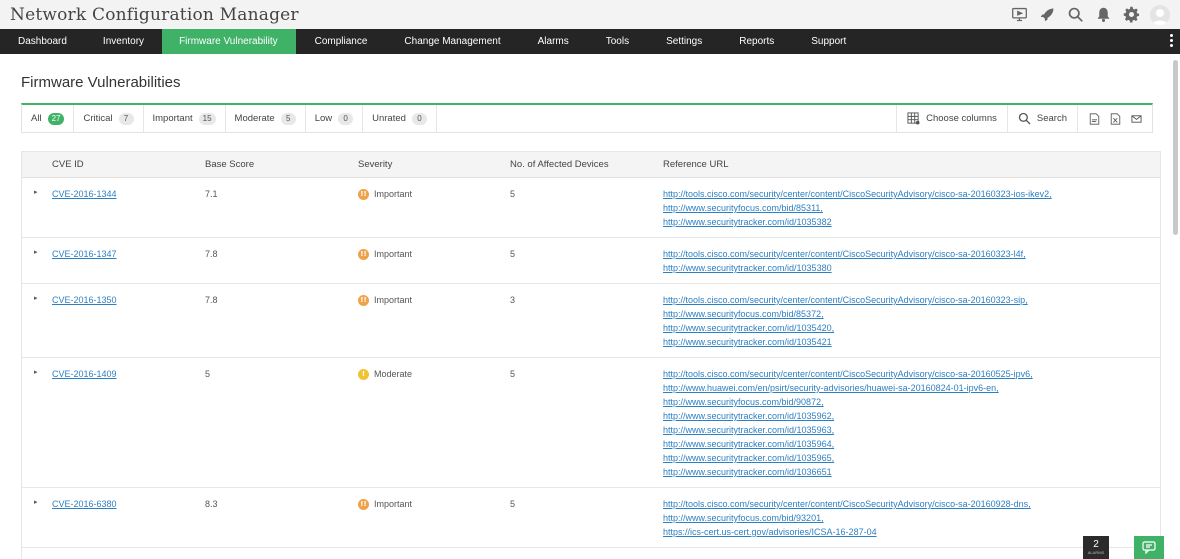 The width and height of the screenshot is (1180, 559). I want to click on header-cve-id: CVE ID, so click(128, 165).